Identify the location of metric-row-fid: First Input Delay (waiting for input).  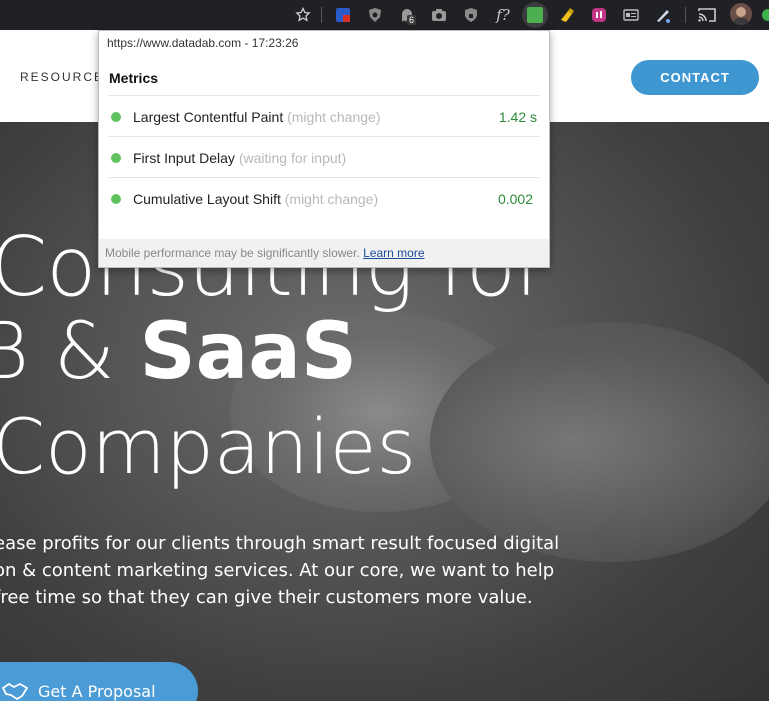
(324, 158).